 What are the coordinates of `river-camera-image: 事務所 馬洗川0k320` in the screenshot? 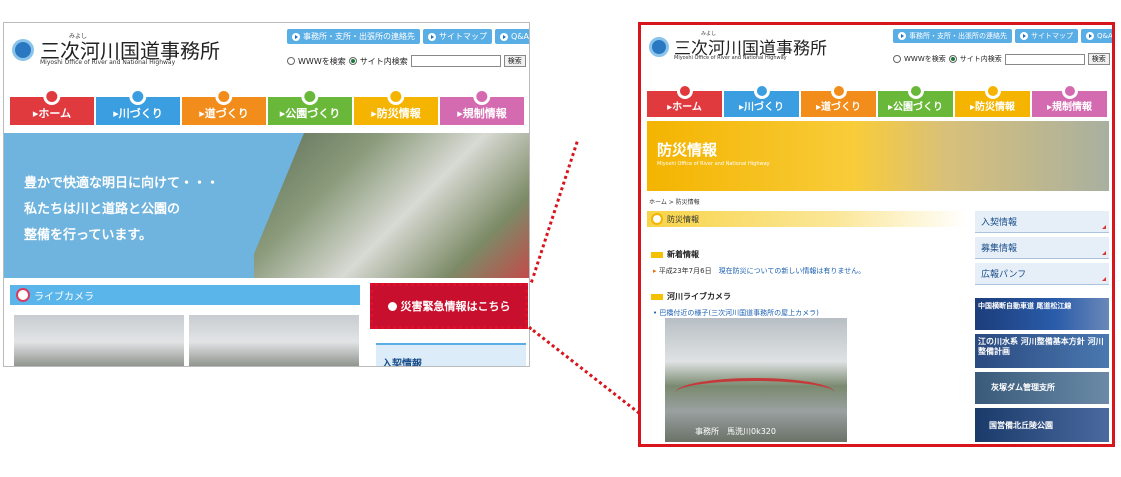 It's located at (756, 380).